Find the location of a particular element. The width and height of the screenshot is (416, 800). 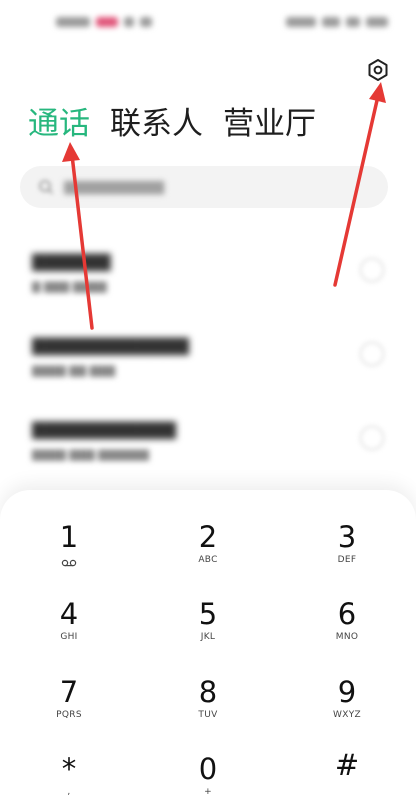

call-name-blurred: ▇▇▇▇▇▇▇▇▇▇▇ is located at coordinates (104, 430).